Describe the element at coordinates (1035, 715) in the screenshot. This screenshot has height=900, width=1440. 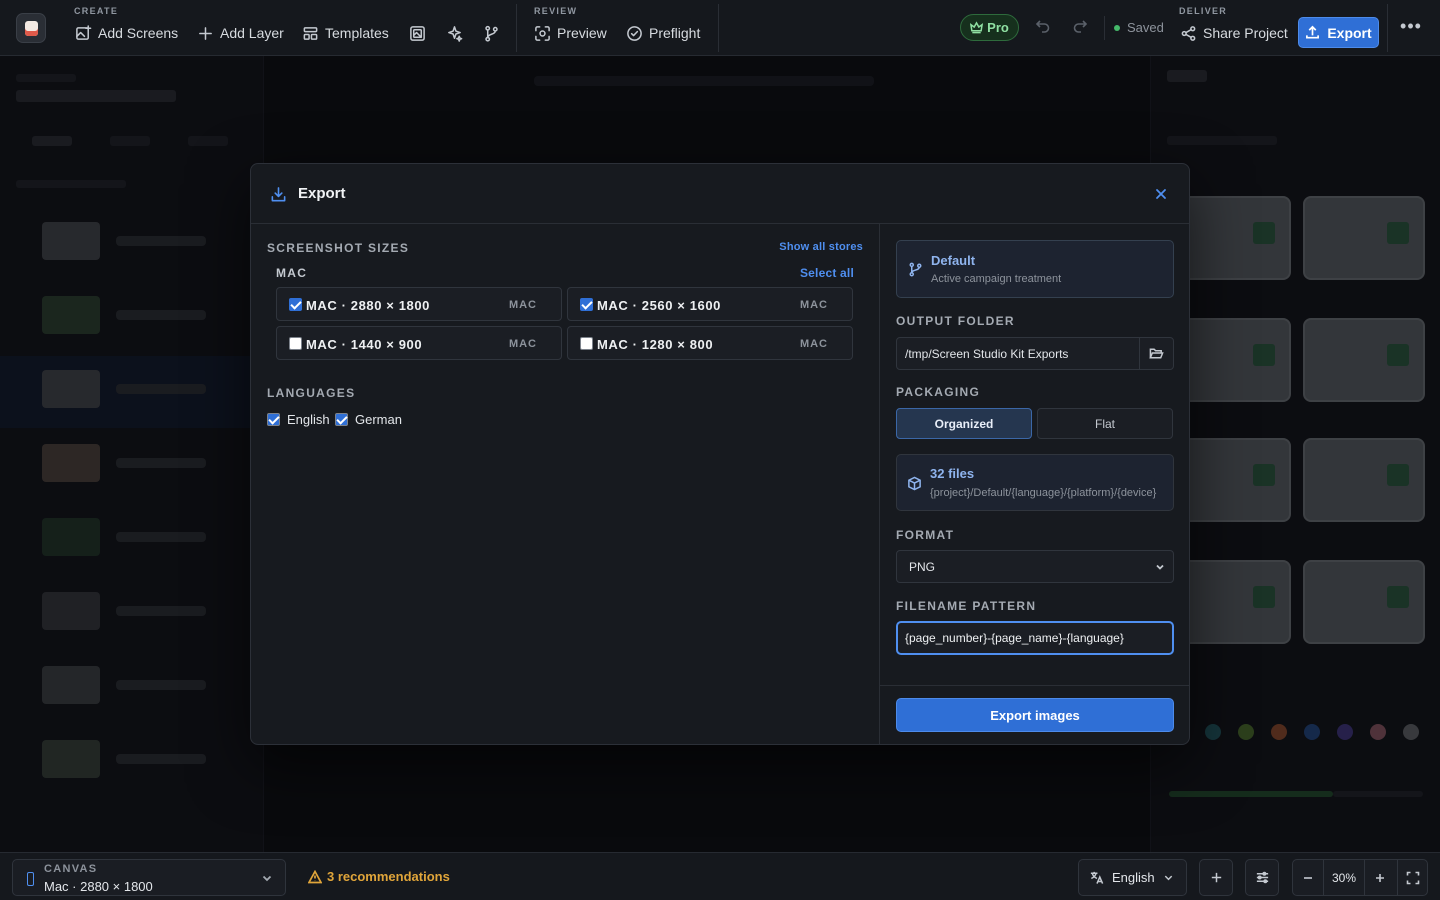
I see `export-images-button: Export images` at that location.